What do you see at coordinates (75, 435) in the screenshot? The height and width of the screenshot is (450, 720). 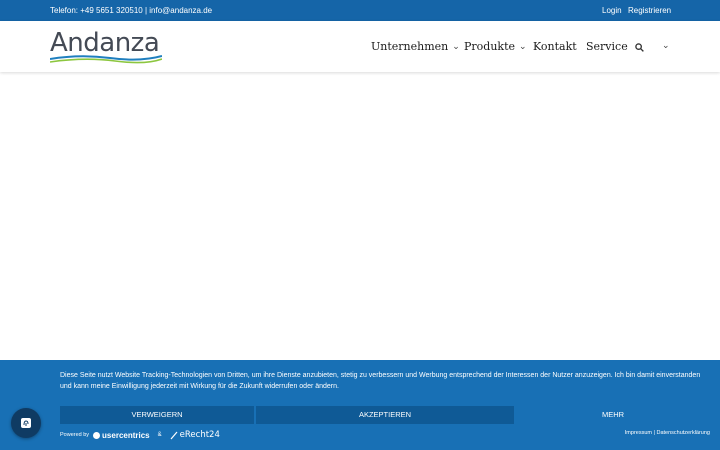 I see `powered-by-label: Powered by` at bounding box center [75, 435].